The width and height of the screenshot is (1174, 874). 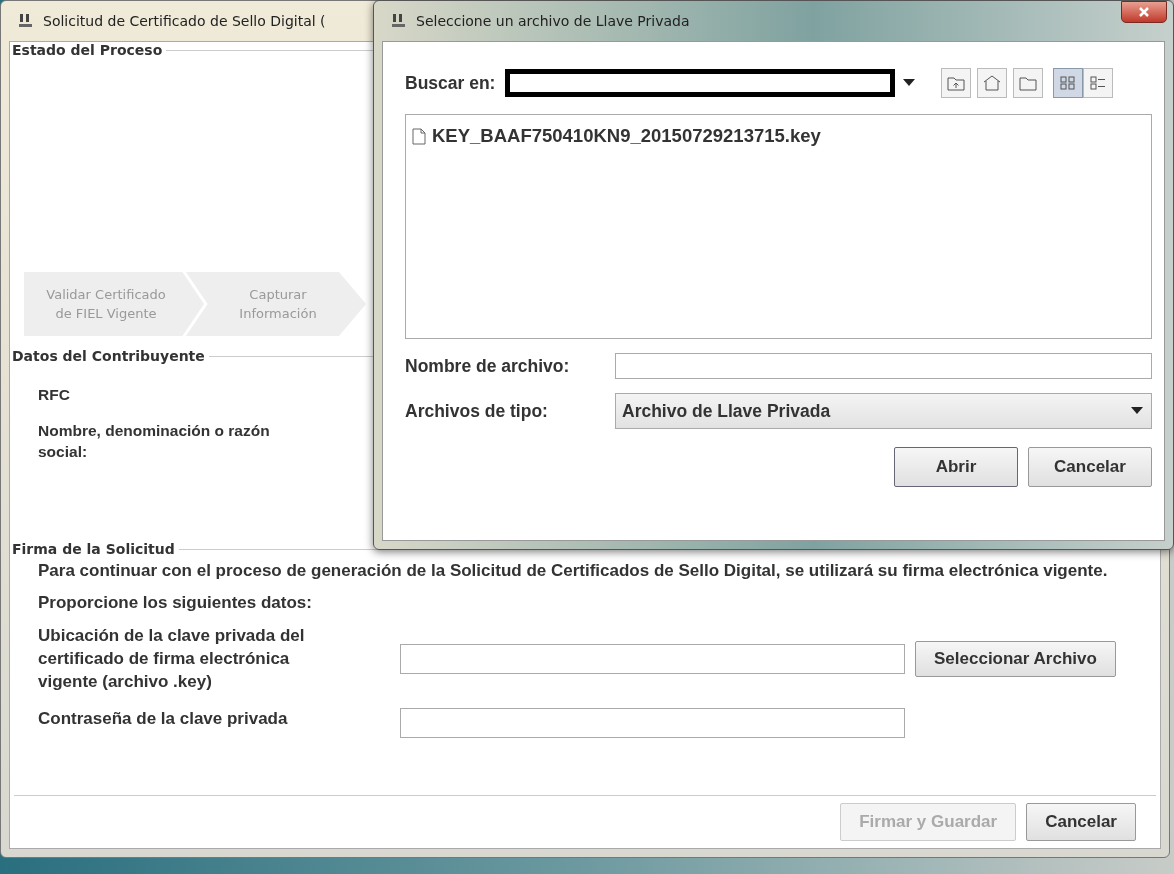 I want to click on close-button, so click(x=1144, y=12).